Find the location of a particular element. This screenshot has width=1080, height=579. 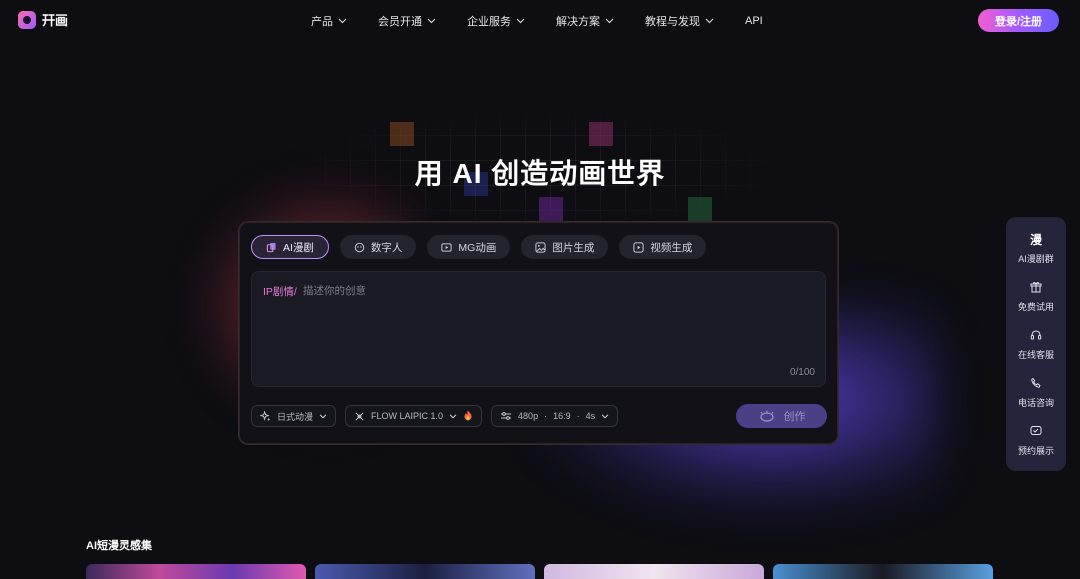

phone-icon is located at coordinates (1036, 383).